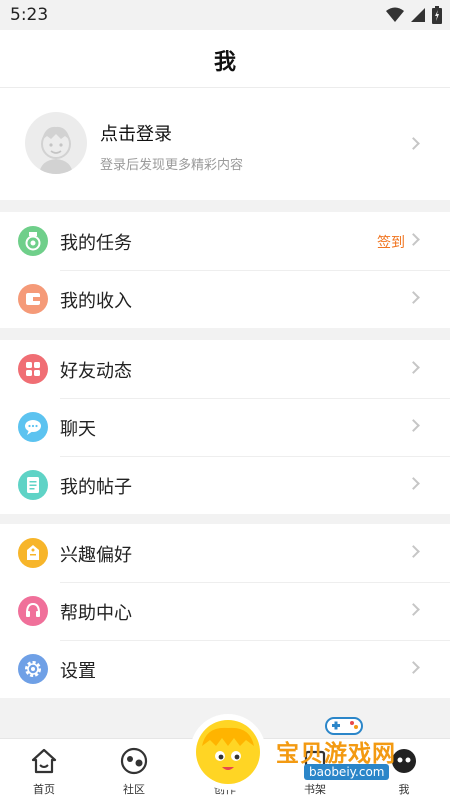 The image size is (450, 800). Describe the element at coordinates (225, 369) in the screenshot. I see `menu-item-friend-feed: 好友动态` at that location.